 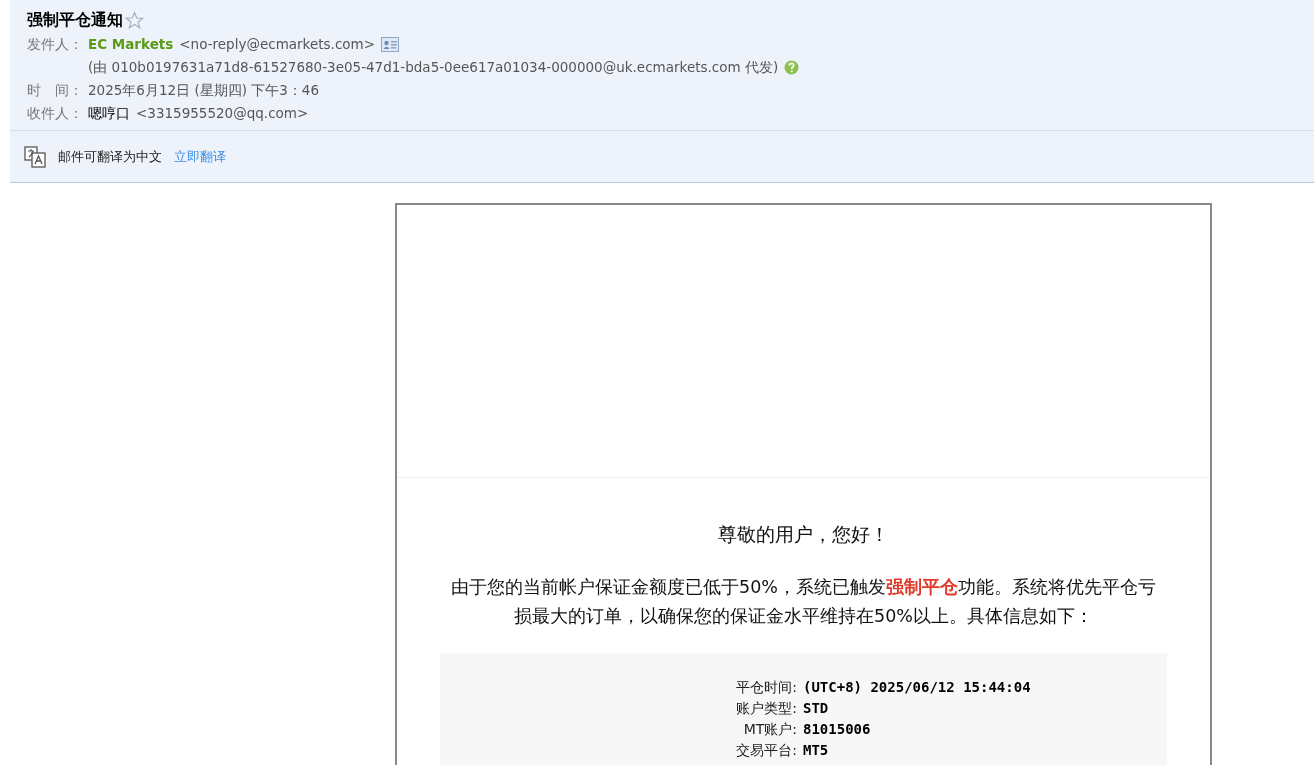 I want to click on detail-value: (UTC+8) 2025/06/12 15:44:04, so click(x=917, y=687).